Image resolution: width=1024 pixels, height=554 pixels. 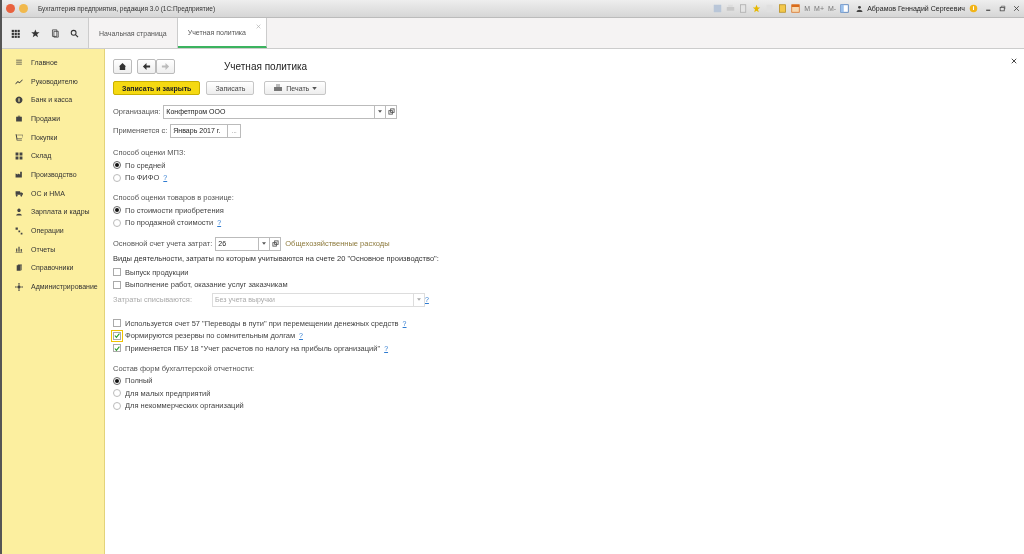 I want to click on panel-layout-icon, so click(x=845, y=8).